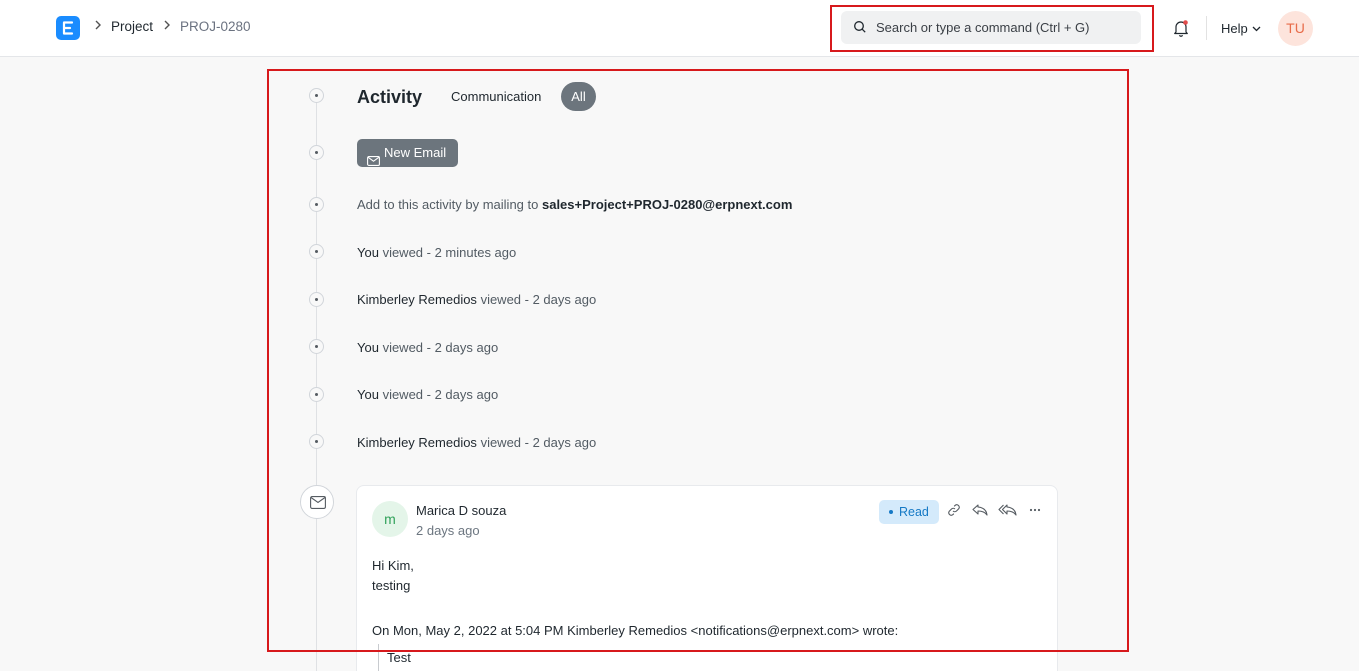 The image size is (1359, 671). I want to click on search-input, so click(1003, 27).